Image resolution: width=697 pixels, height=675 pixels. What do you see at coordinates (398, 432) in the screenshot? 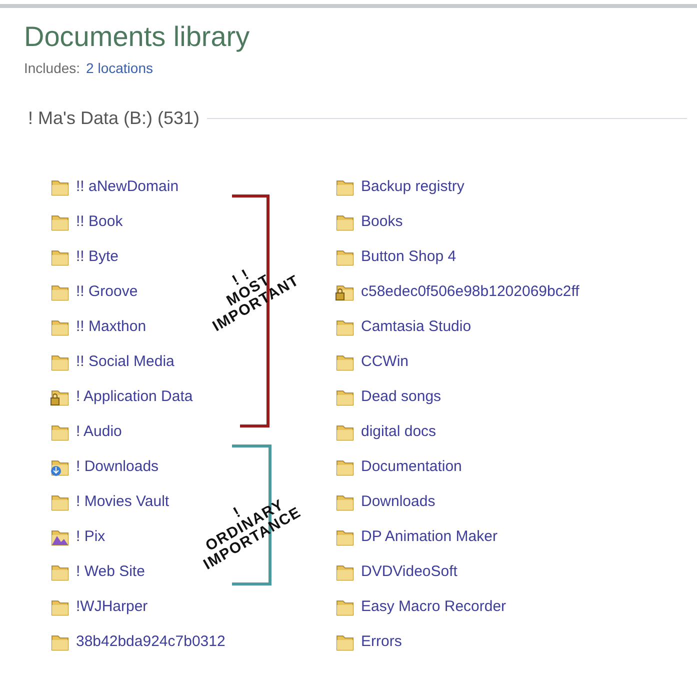
I see `folder-name: digital docs` at bounding box center [398, 432].